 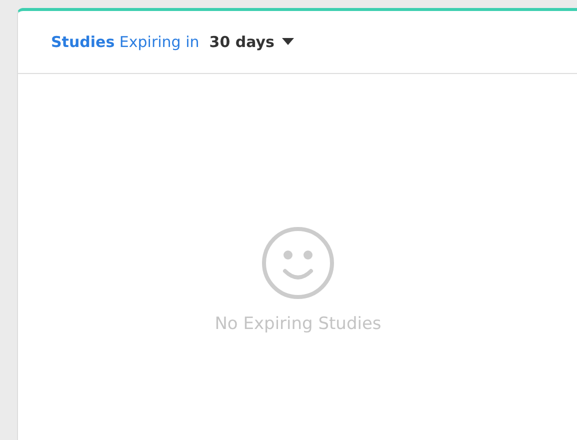 I want to click on smiley-icon, so click(x=298, y=263).